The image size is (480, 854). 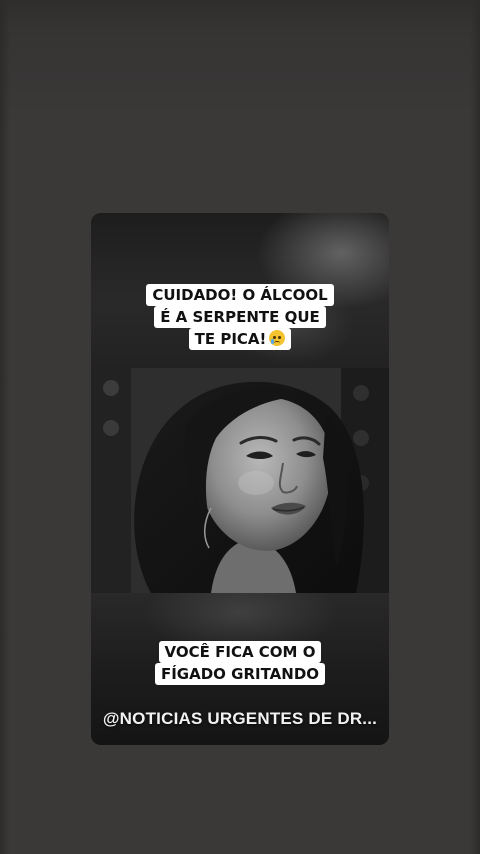 I want to click on right-edge-shade, so click(x=475, y=427).